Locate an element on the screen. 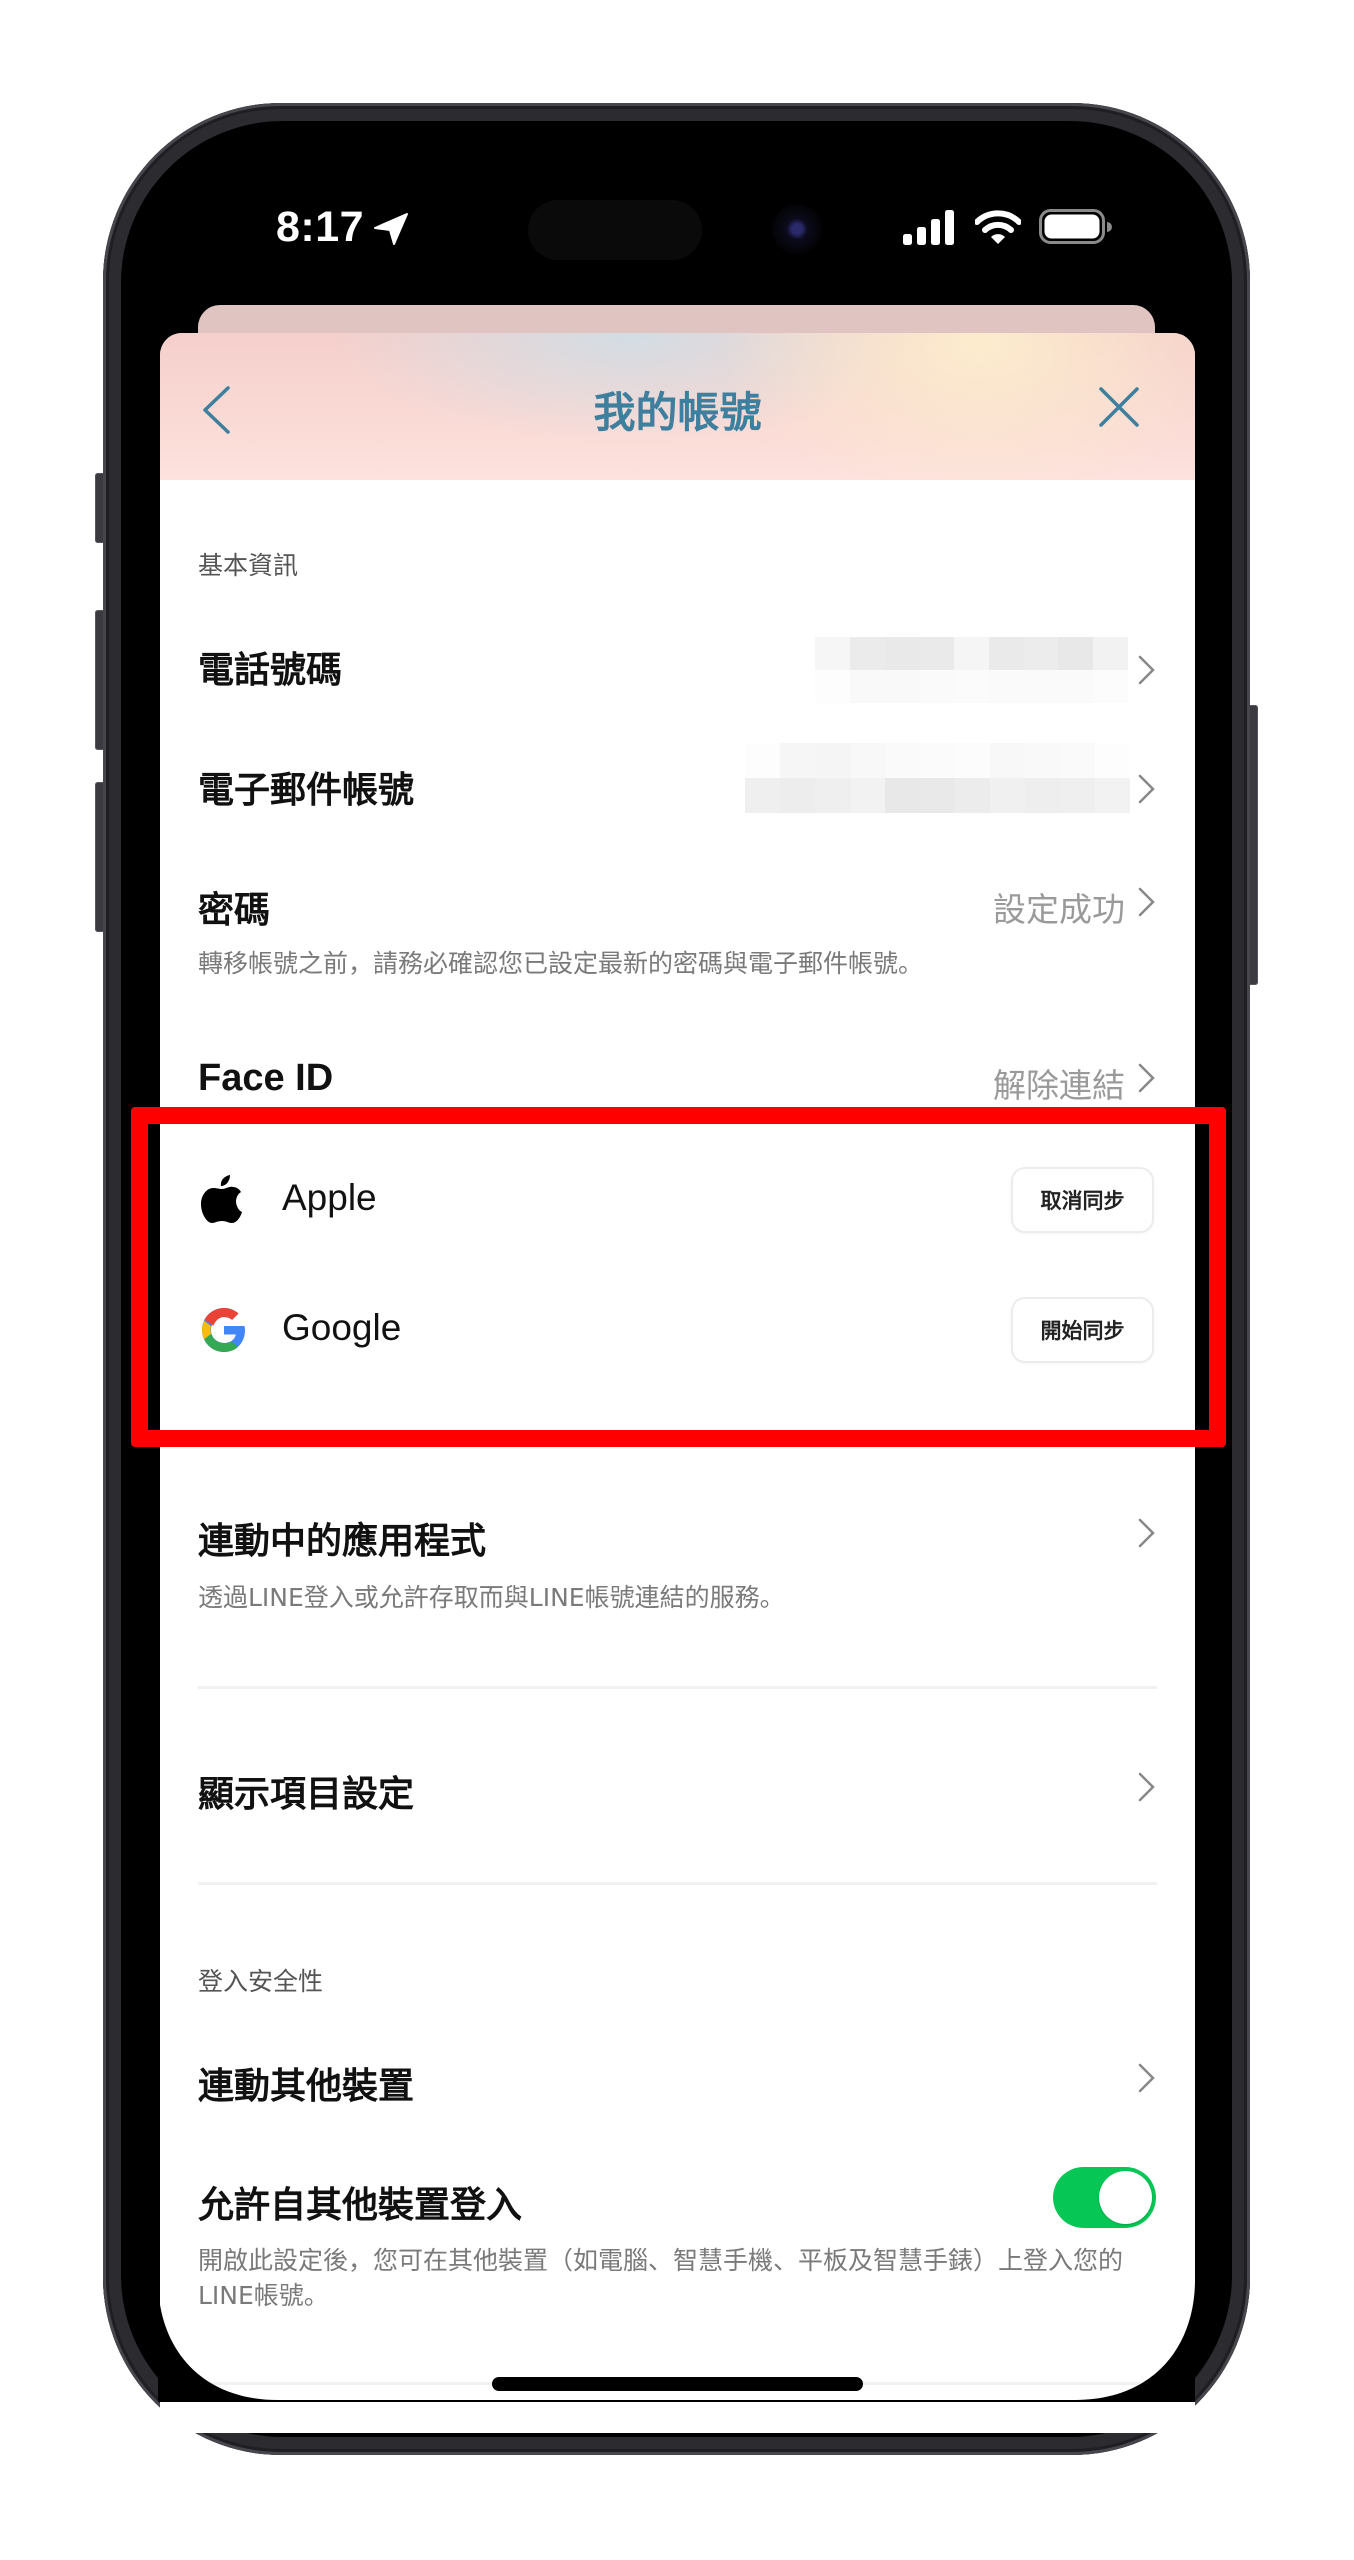  link-devices-label: 連動其他裝置 is located at coordinates (306, 2086).